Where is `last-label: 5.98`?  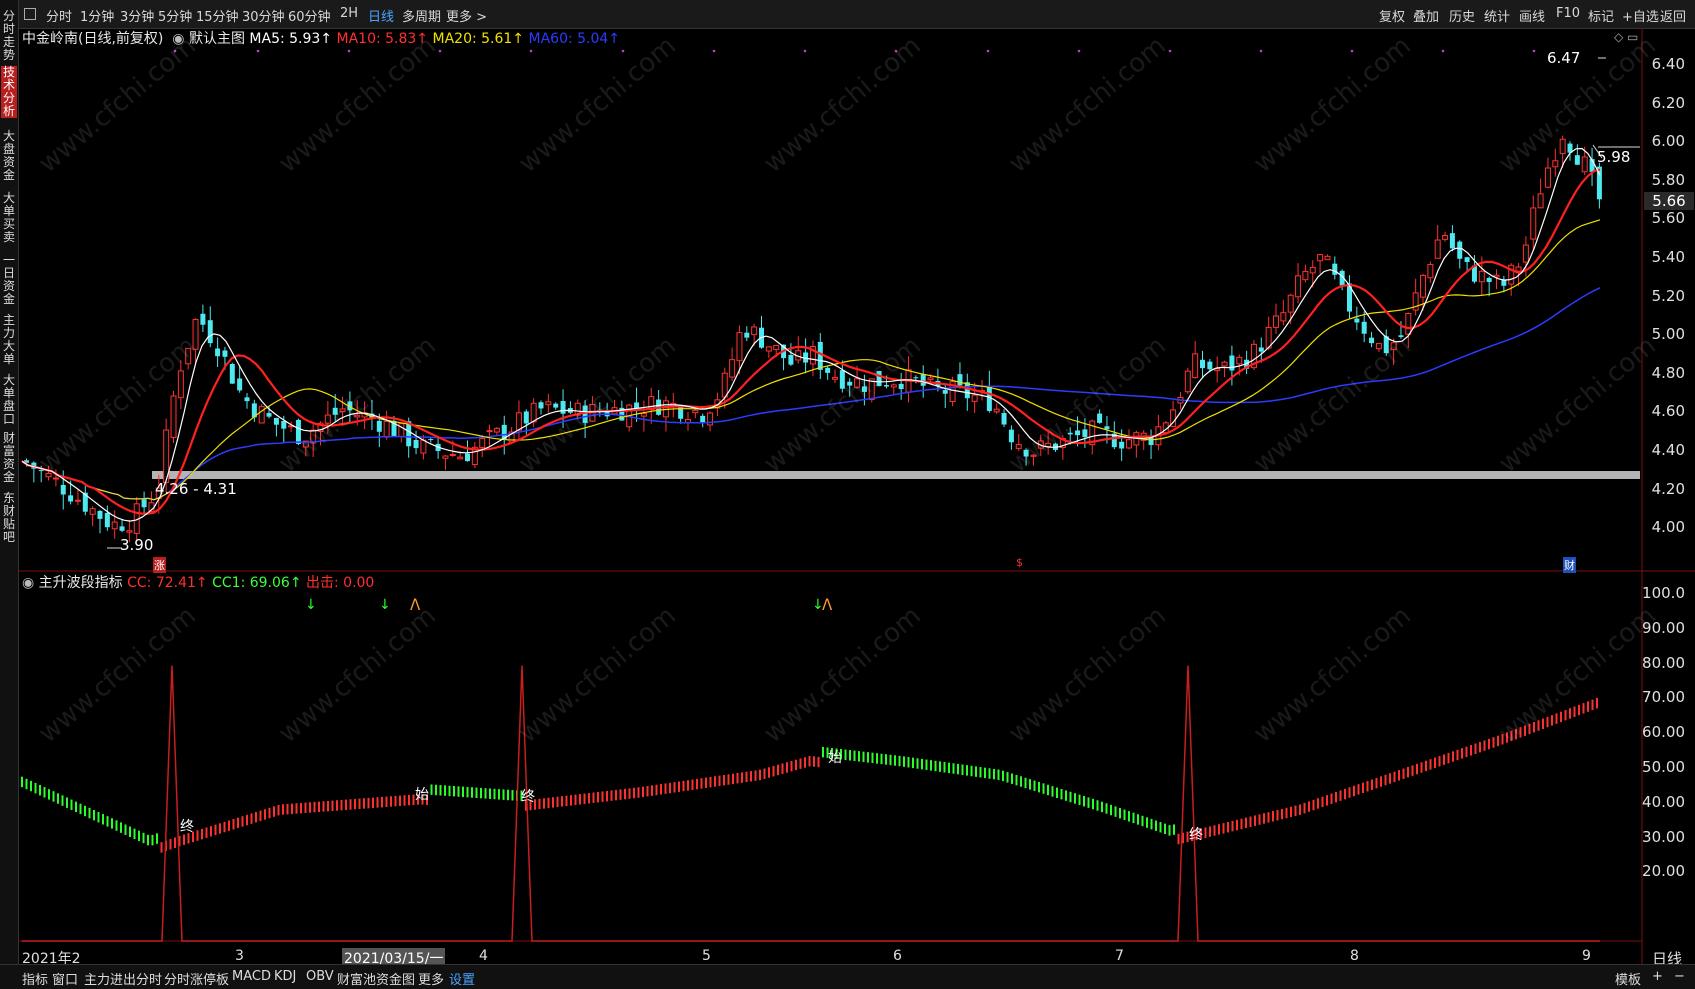 last-label: 5.98 is located at coordinates (1614, 157).